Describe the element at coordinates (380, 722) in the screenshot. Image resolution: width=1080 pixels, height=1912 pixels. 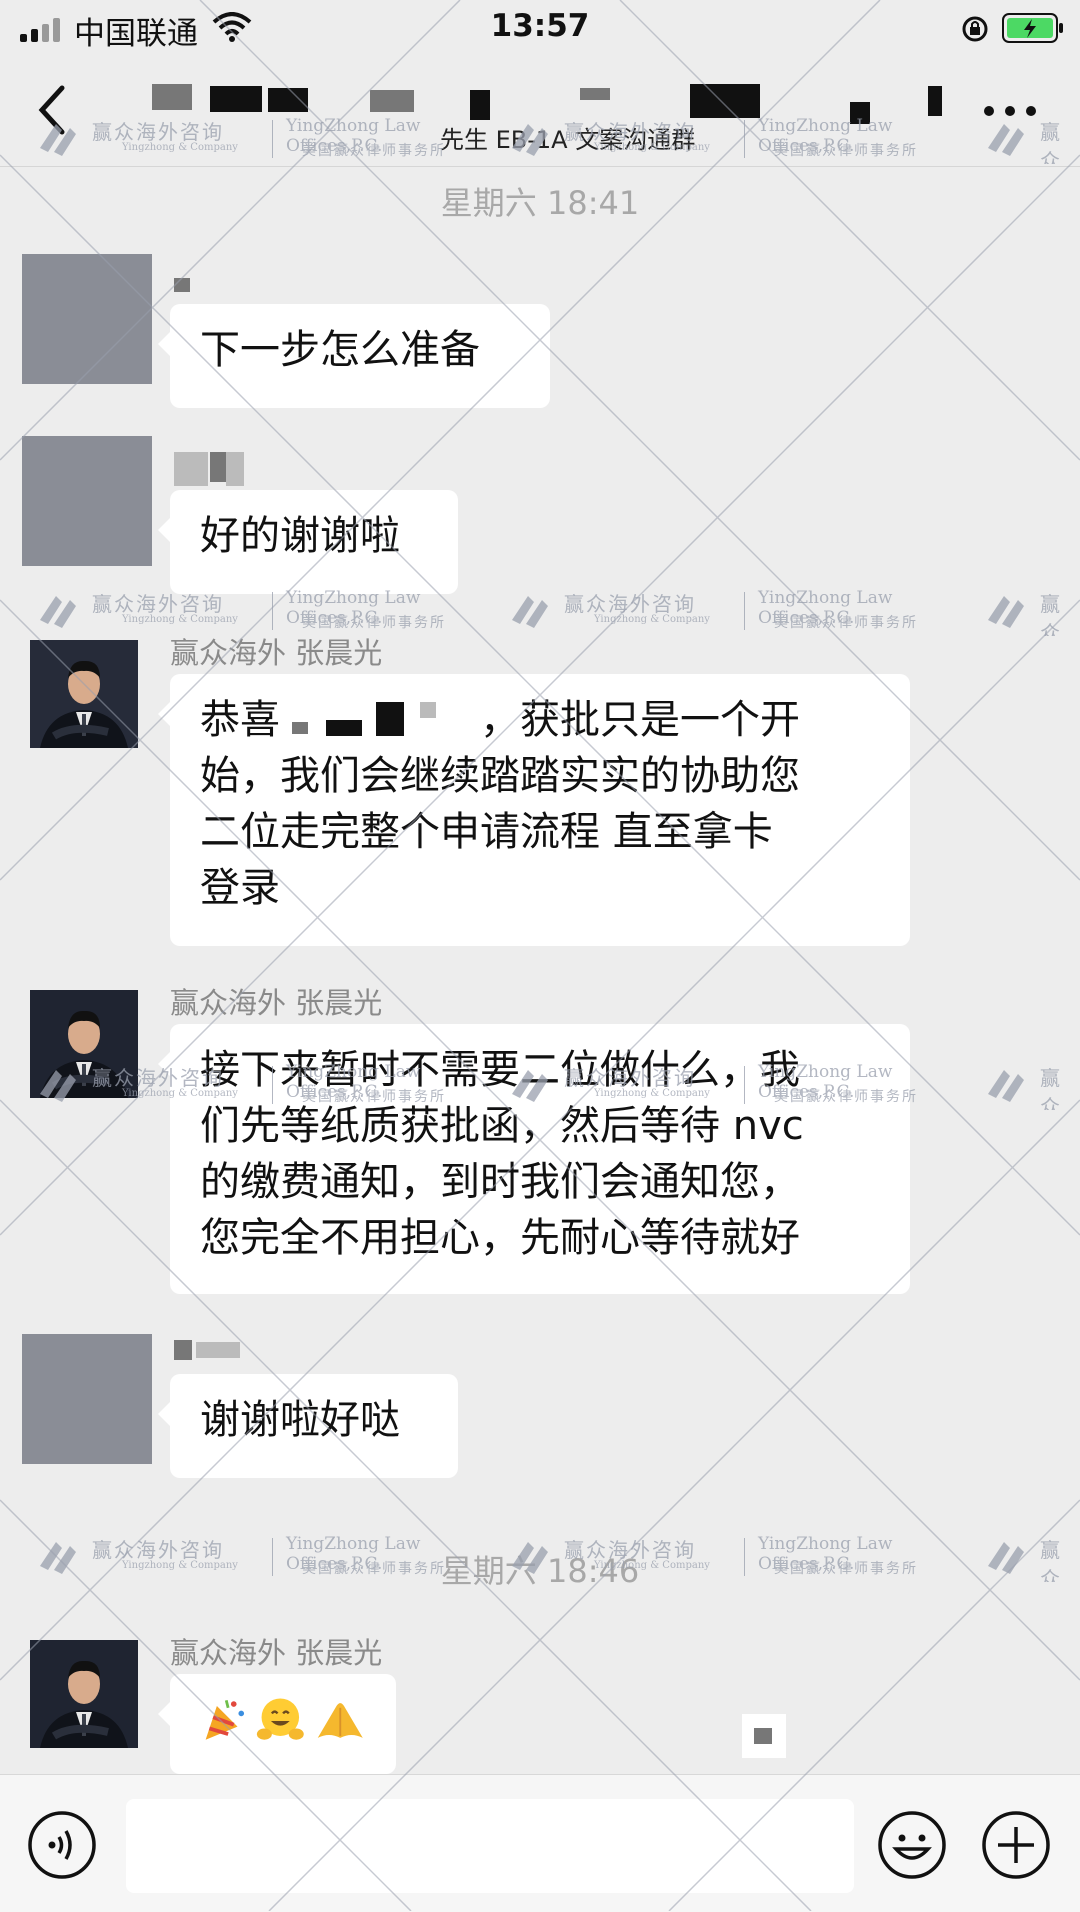
I see `redacted-name-mosaic` at that location.